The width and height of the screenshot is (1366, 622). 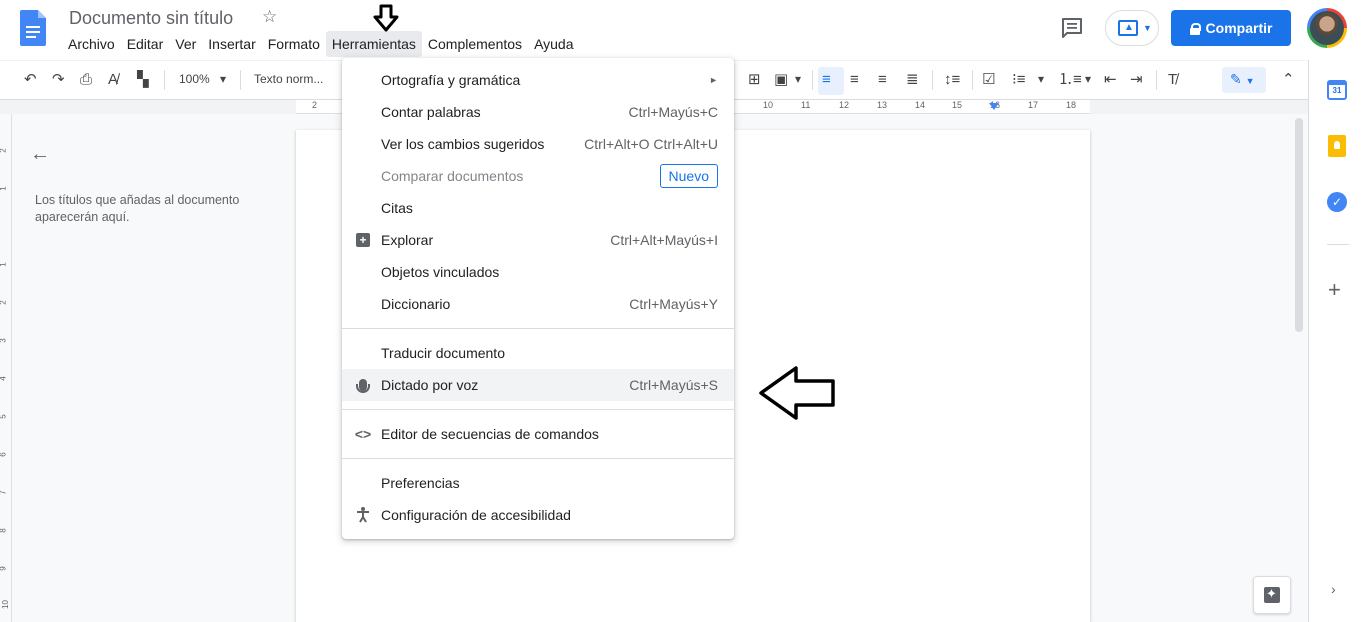 What do you see at coordinates (1239, 28) in the screenshot?
I see `share-label: Compartir` at bounding box center [1239, 28].